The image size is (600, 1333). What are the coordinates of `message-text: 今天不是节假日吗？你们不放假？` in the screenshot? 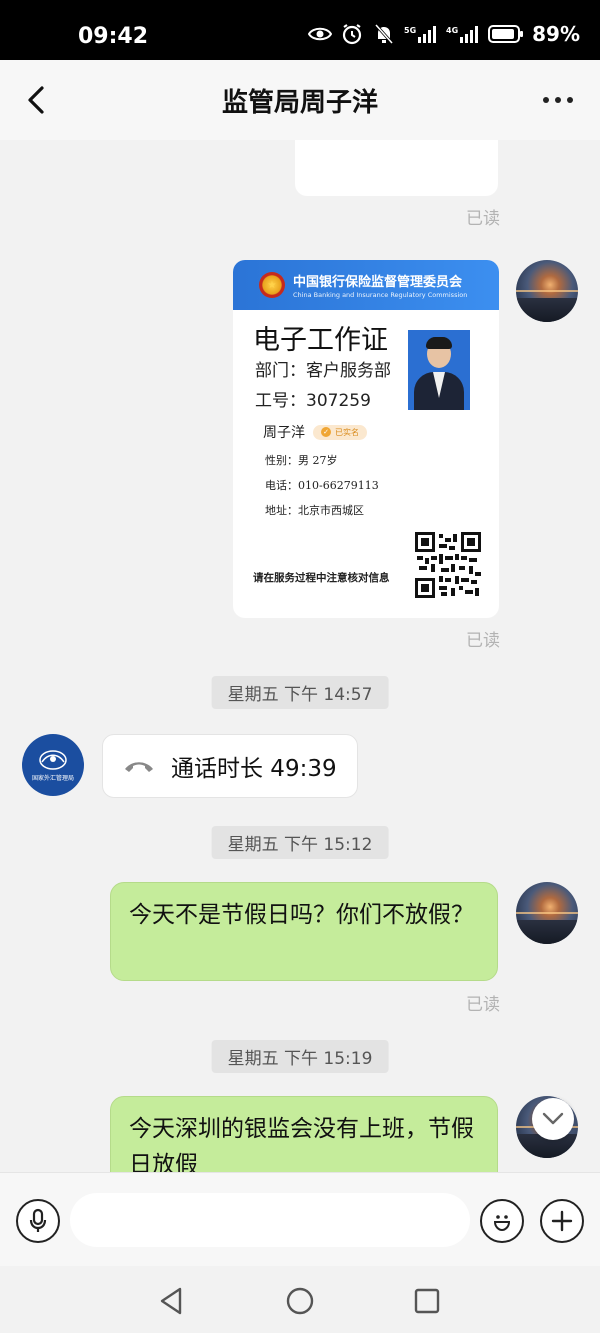 It's located at (301, 915).